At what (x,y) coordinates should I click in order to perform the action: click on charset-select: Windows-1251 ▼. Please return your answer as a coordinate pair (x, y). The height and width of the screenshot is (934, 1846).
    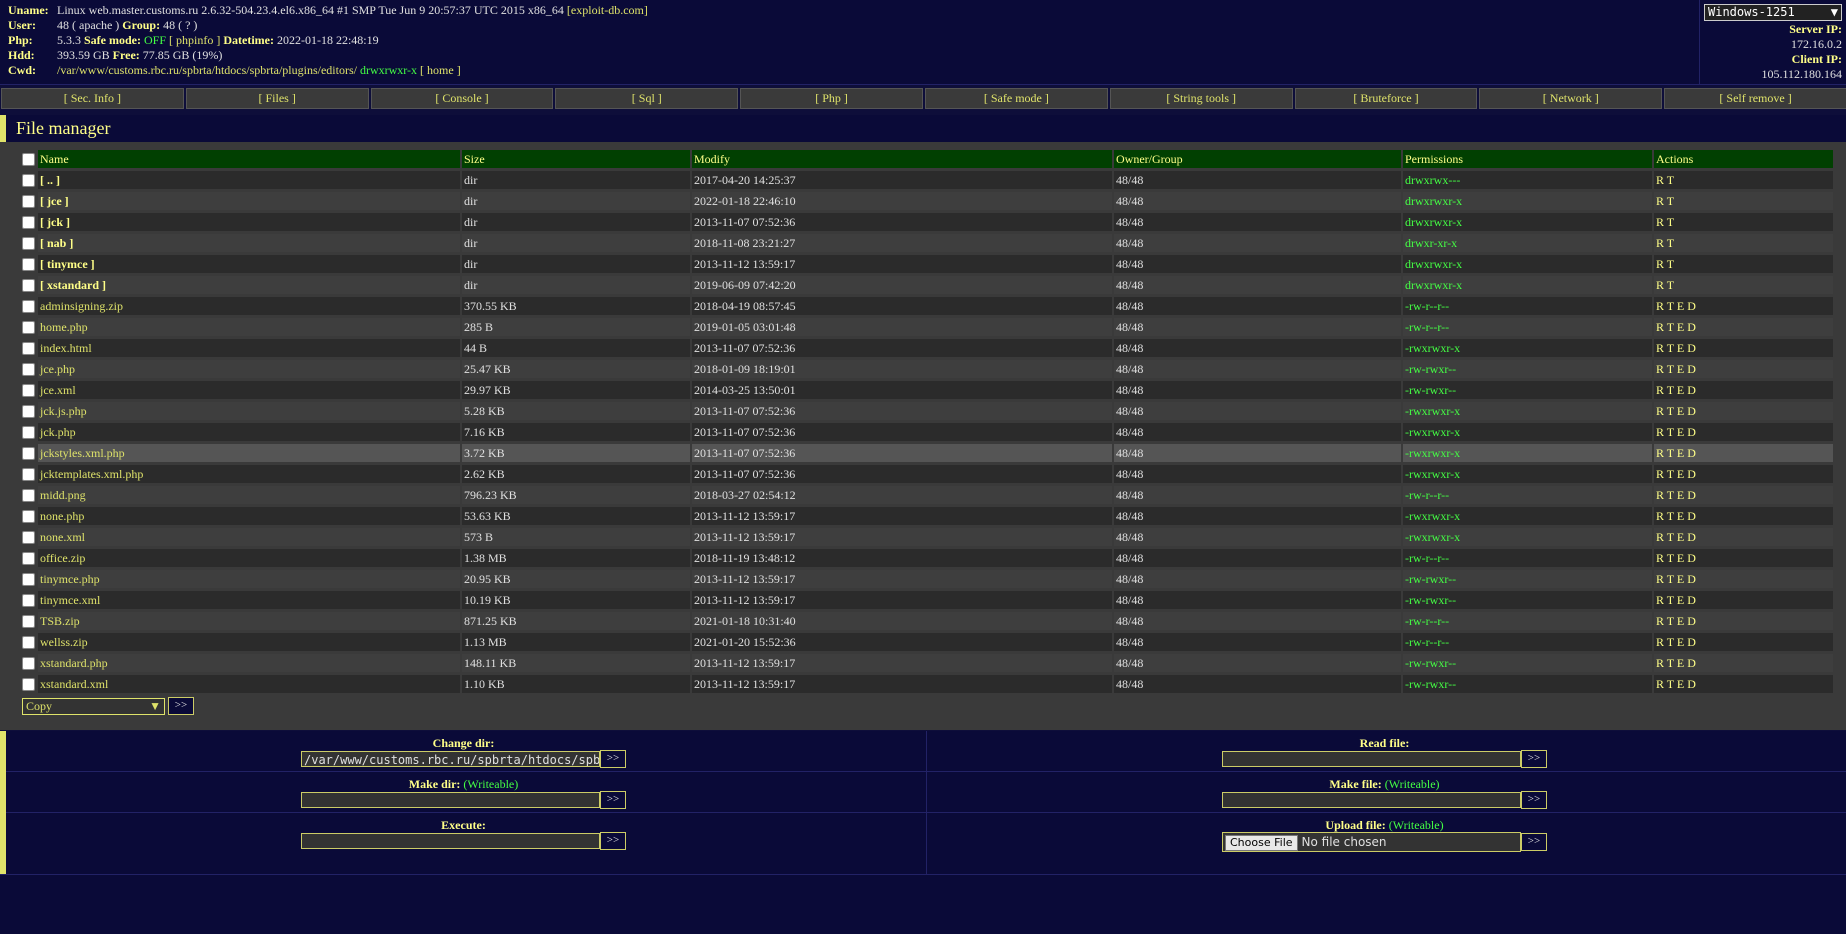
    Looking at the image, I should click on (1773, 12).